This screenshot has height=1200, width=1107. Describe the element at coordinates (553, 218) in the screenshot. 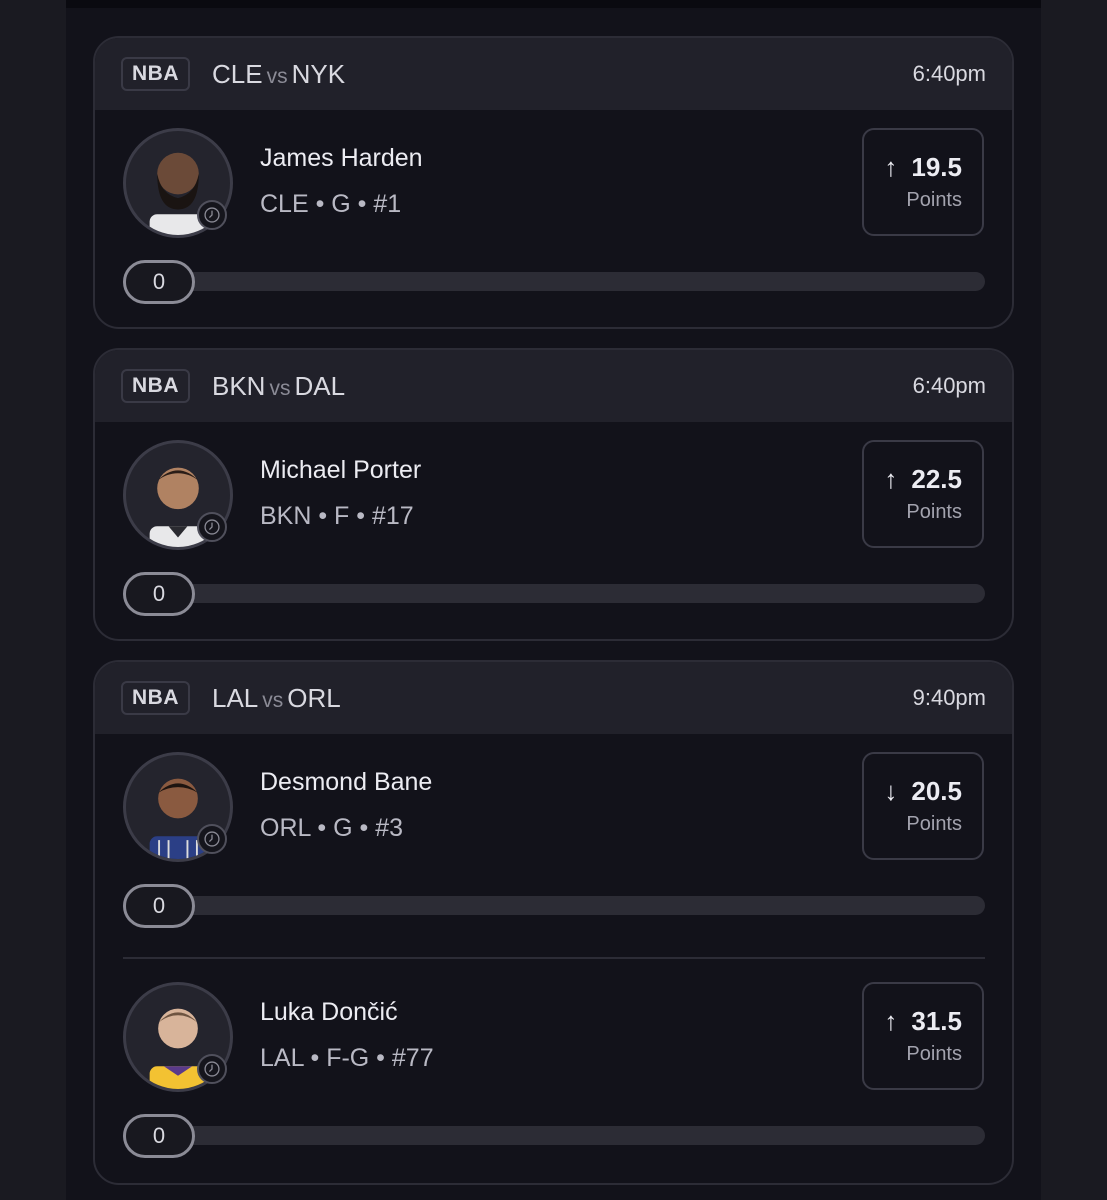

I see `pick-row: James Harden CLE • G • #1 ↑ 19.5 Points 0` at that location.